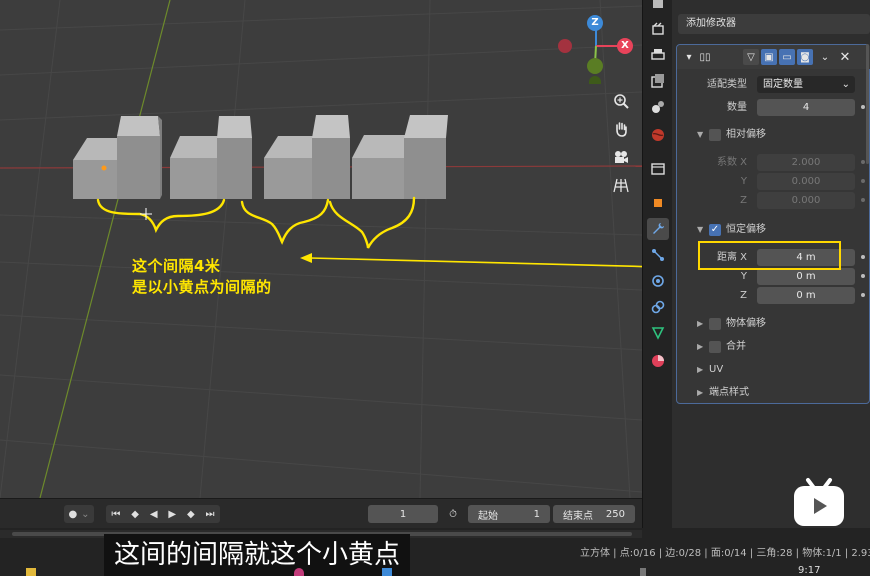 This screenshot has width=870, height=576. I want to click on constant-offset-checkbox: ✓, so click(715, 230).